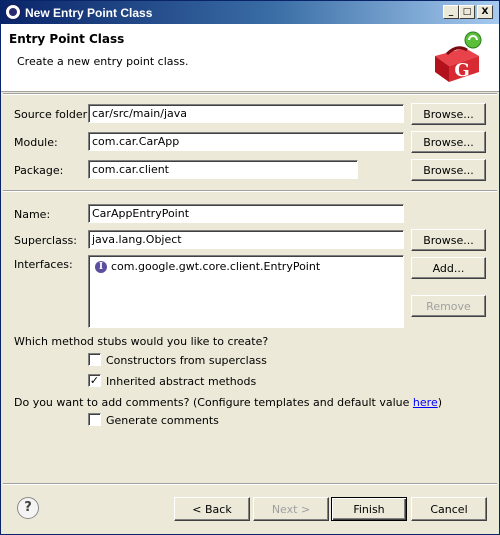 This screenshot has height=535, width=500. Describe the element at coordinates (448, 306) in the screenshot. I see `remove-interface-button: Remove` at that location.